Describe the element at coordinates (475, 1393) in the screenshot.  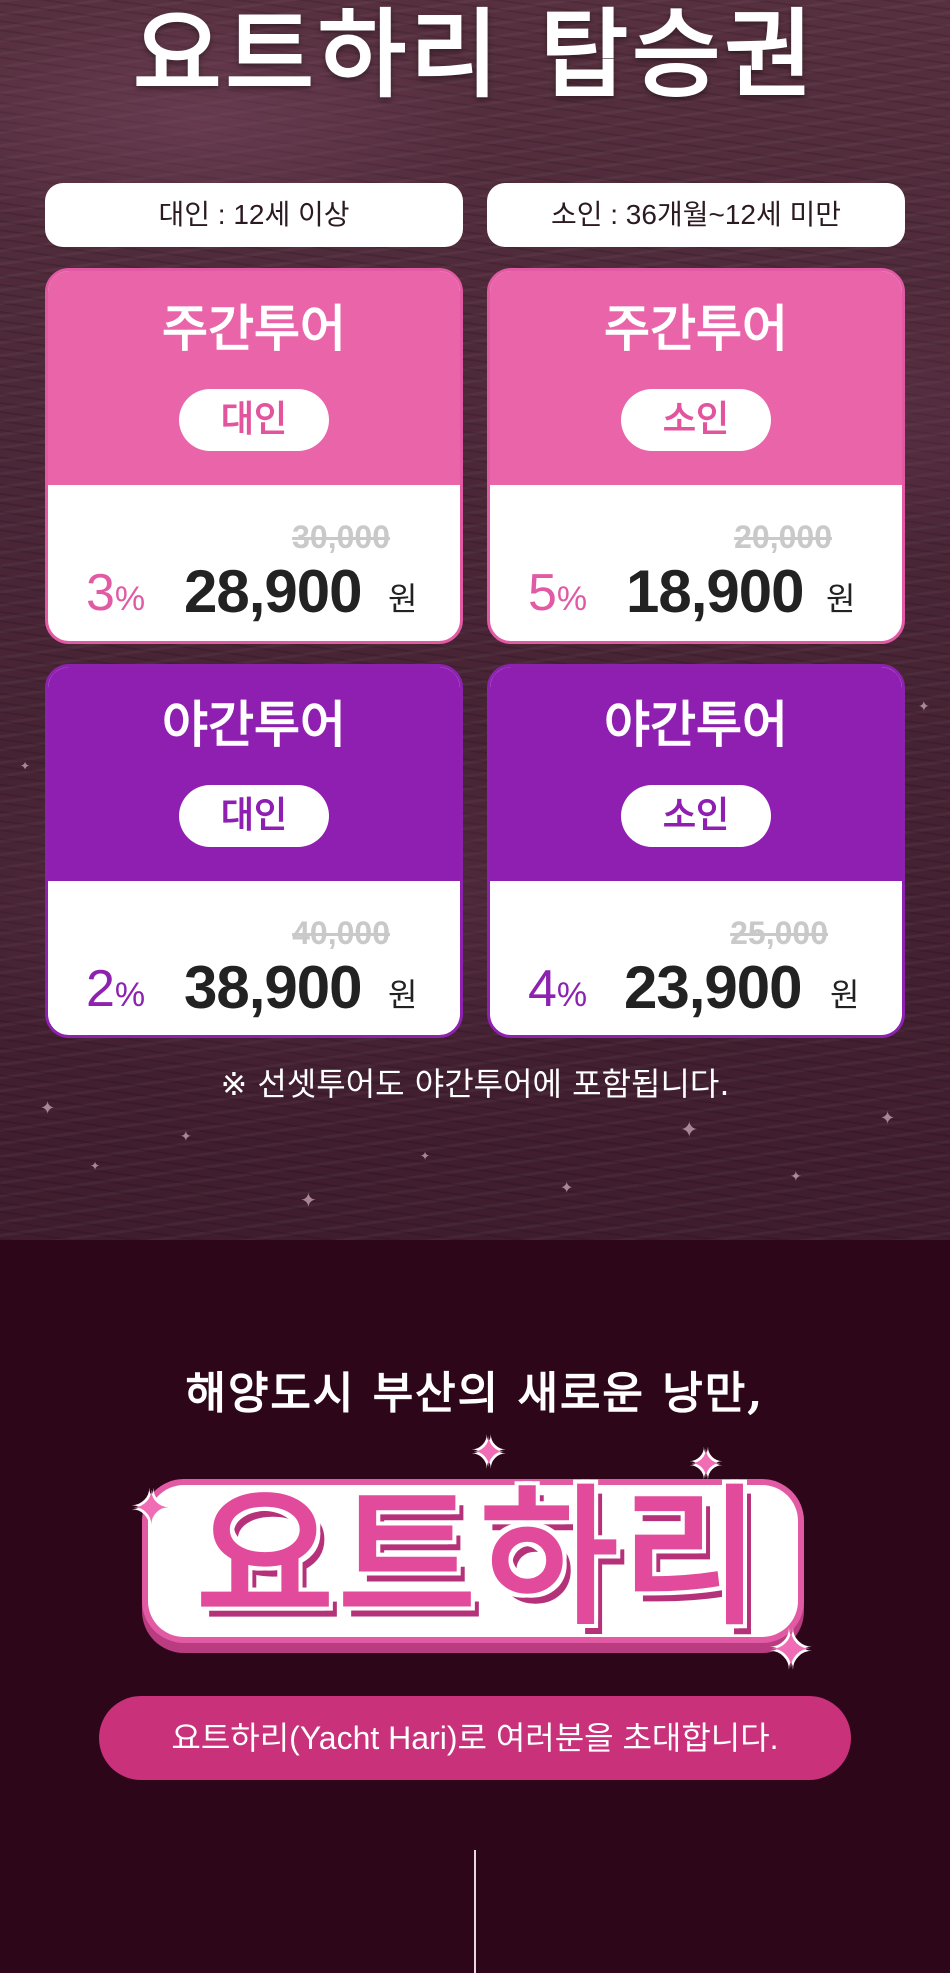
I see `intro-tagline: 해양도시 부산의 새로운 낭만,` at that location.